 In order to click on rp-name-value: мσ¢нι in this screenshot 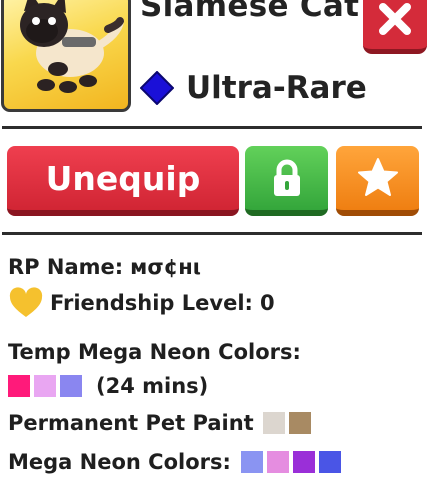, I will do `click(165, 267)`.